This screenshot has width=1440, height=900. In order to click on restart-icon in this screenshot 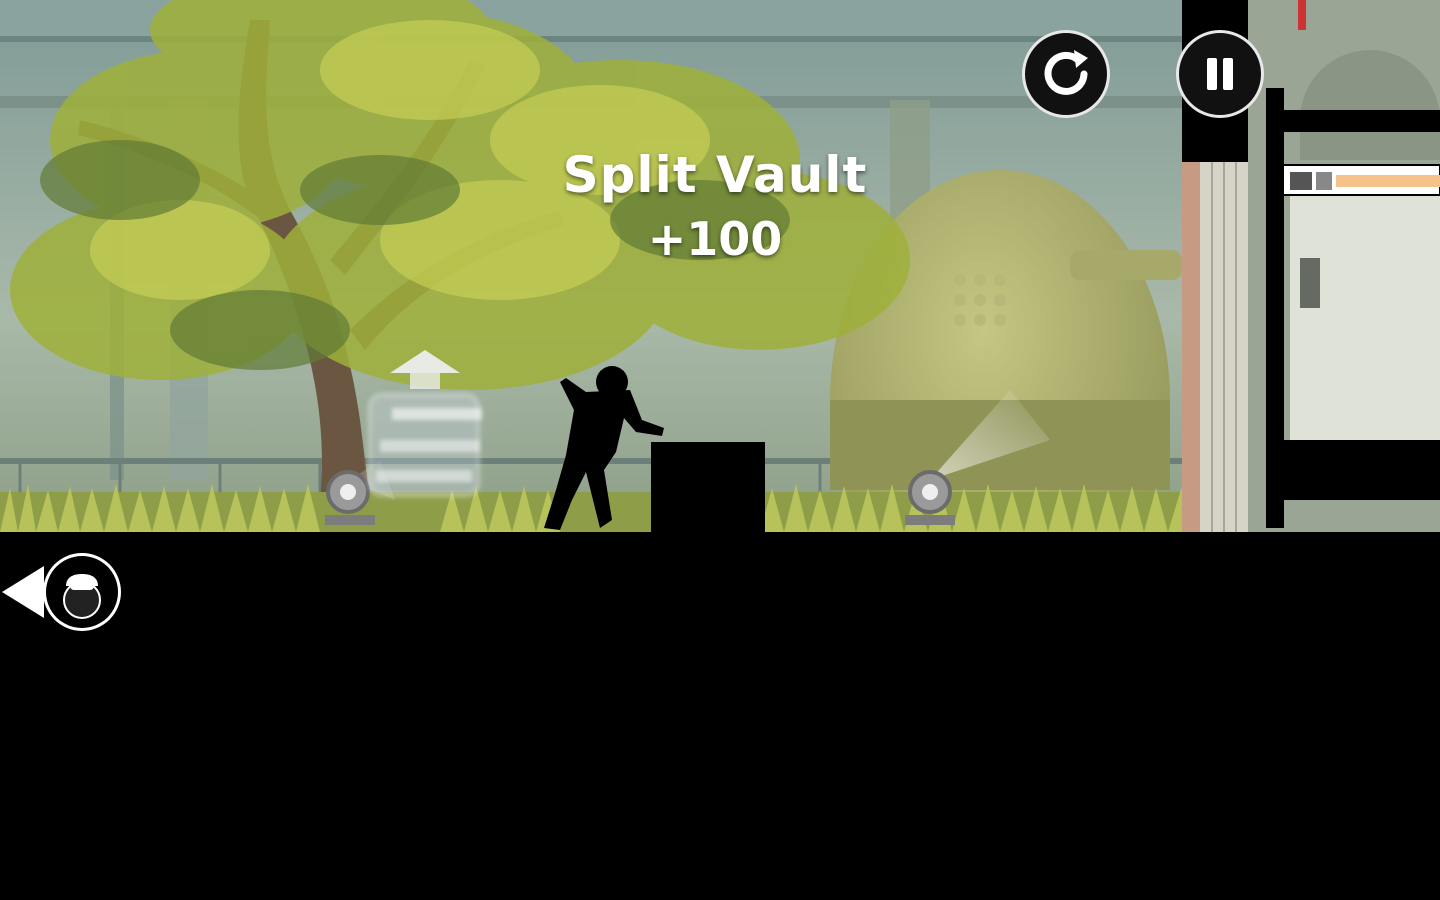, I will do `click(1066, 72)`.